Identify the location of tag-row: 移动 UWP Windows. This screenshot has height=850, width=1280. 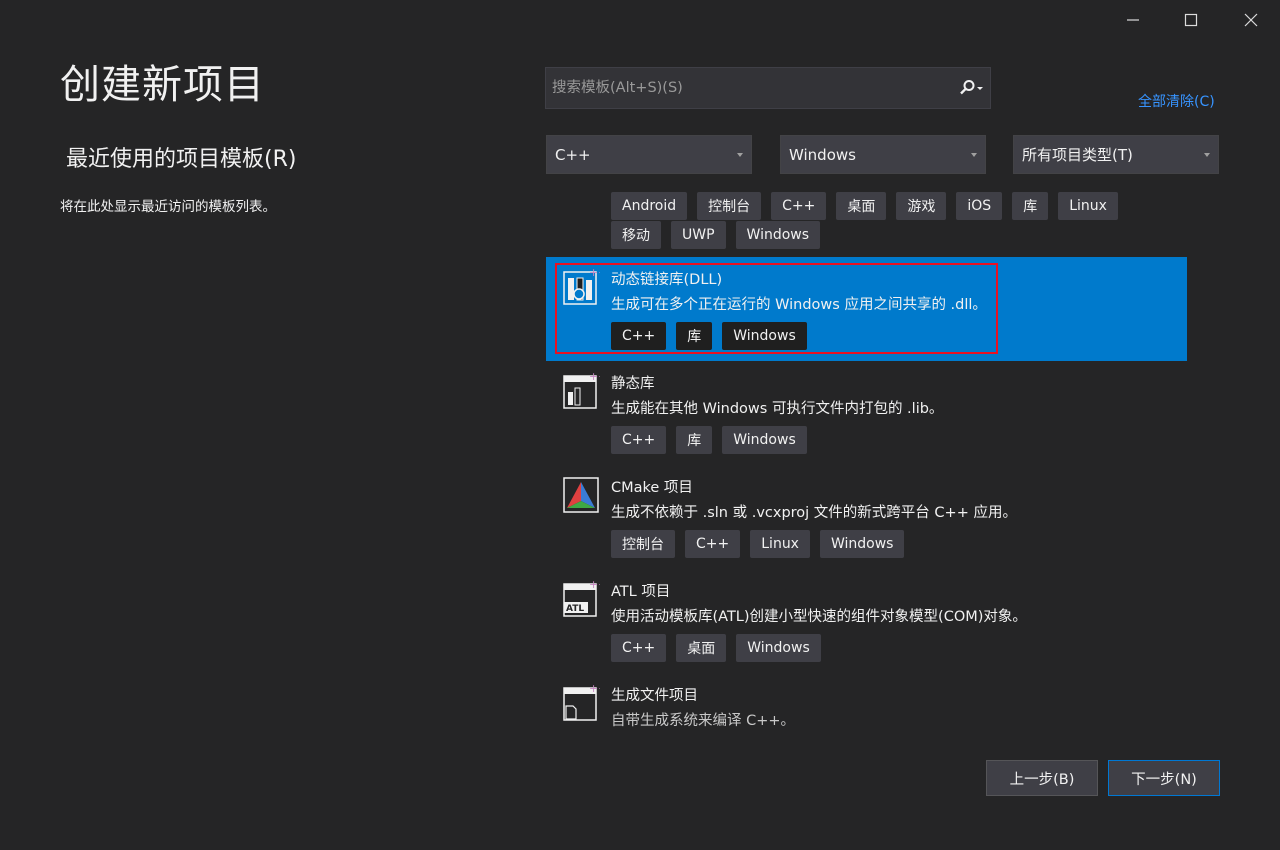
(899, 235).